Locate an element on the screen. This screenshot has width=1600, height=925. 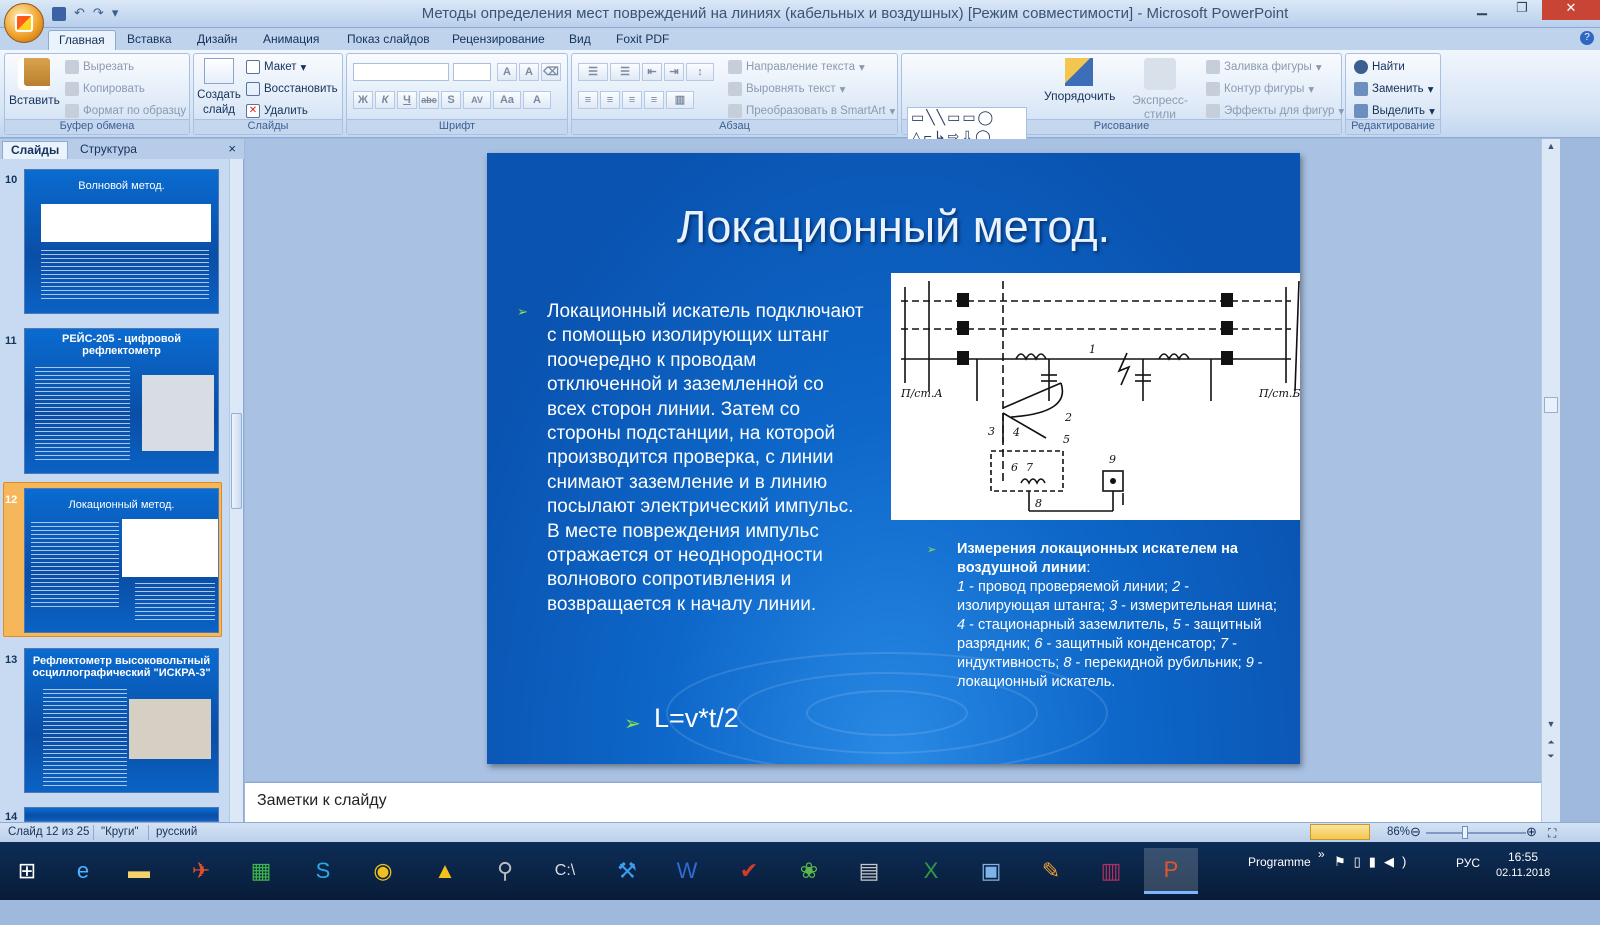
windows-start-icon: ⊞ is located at coordinates (27, 871).